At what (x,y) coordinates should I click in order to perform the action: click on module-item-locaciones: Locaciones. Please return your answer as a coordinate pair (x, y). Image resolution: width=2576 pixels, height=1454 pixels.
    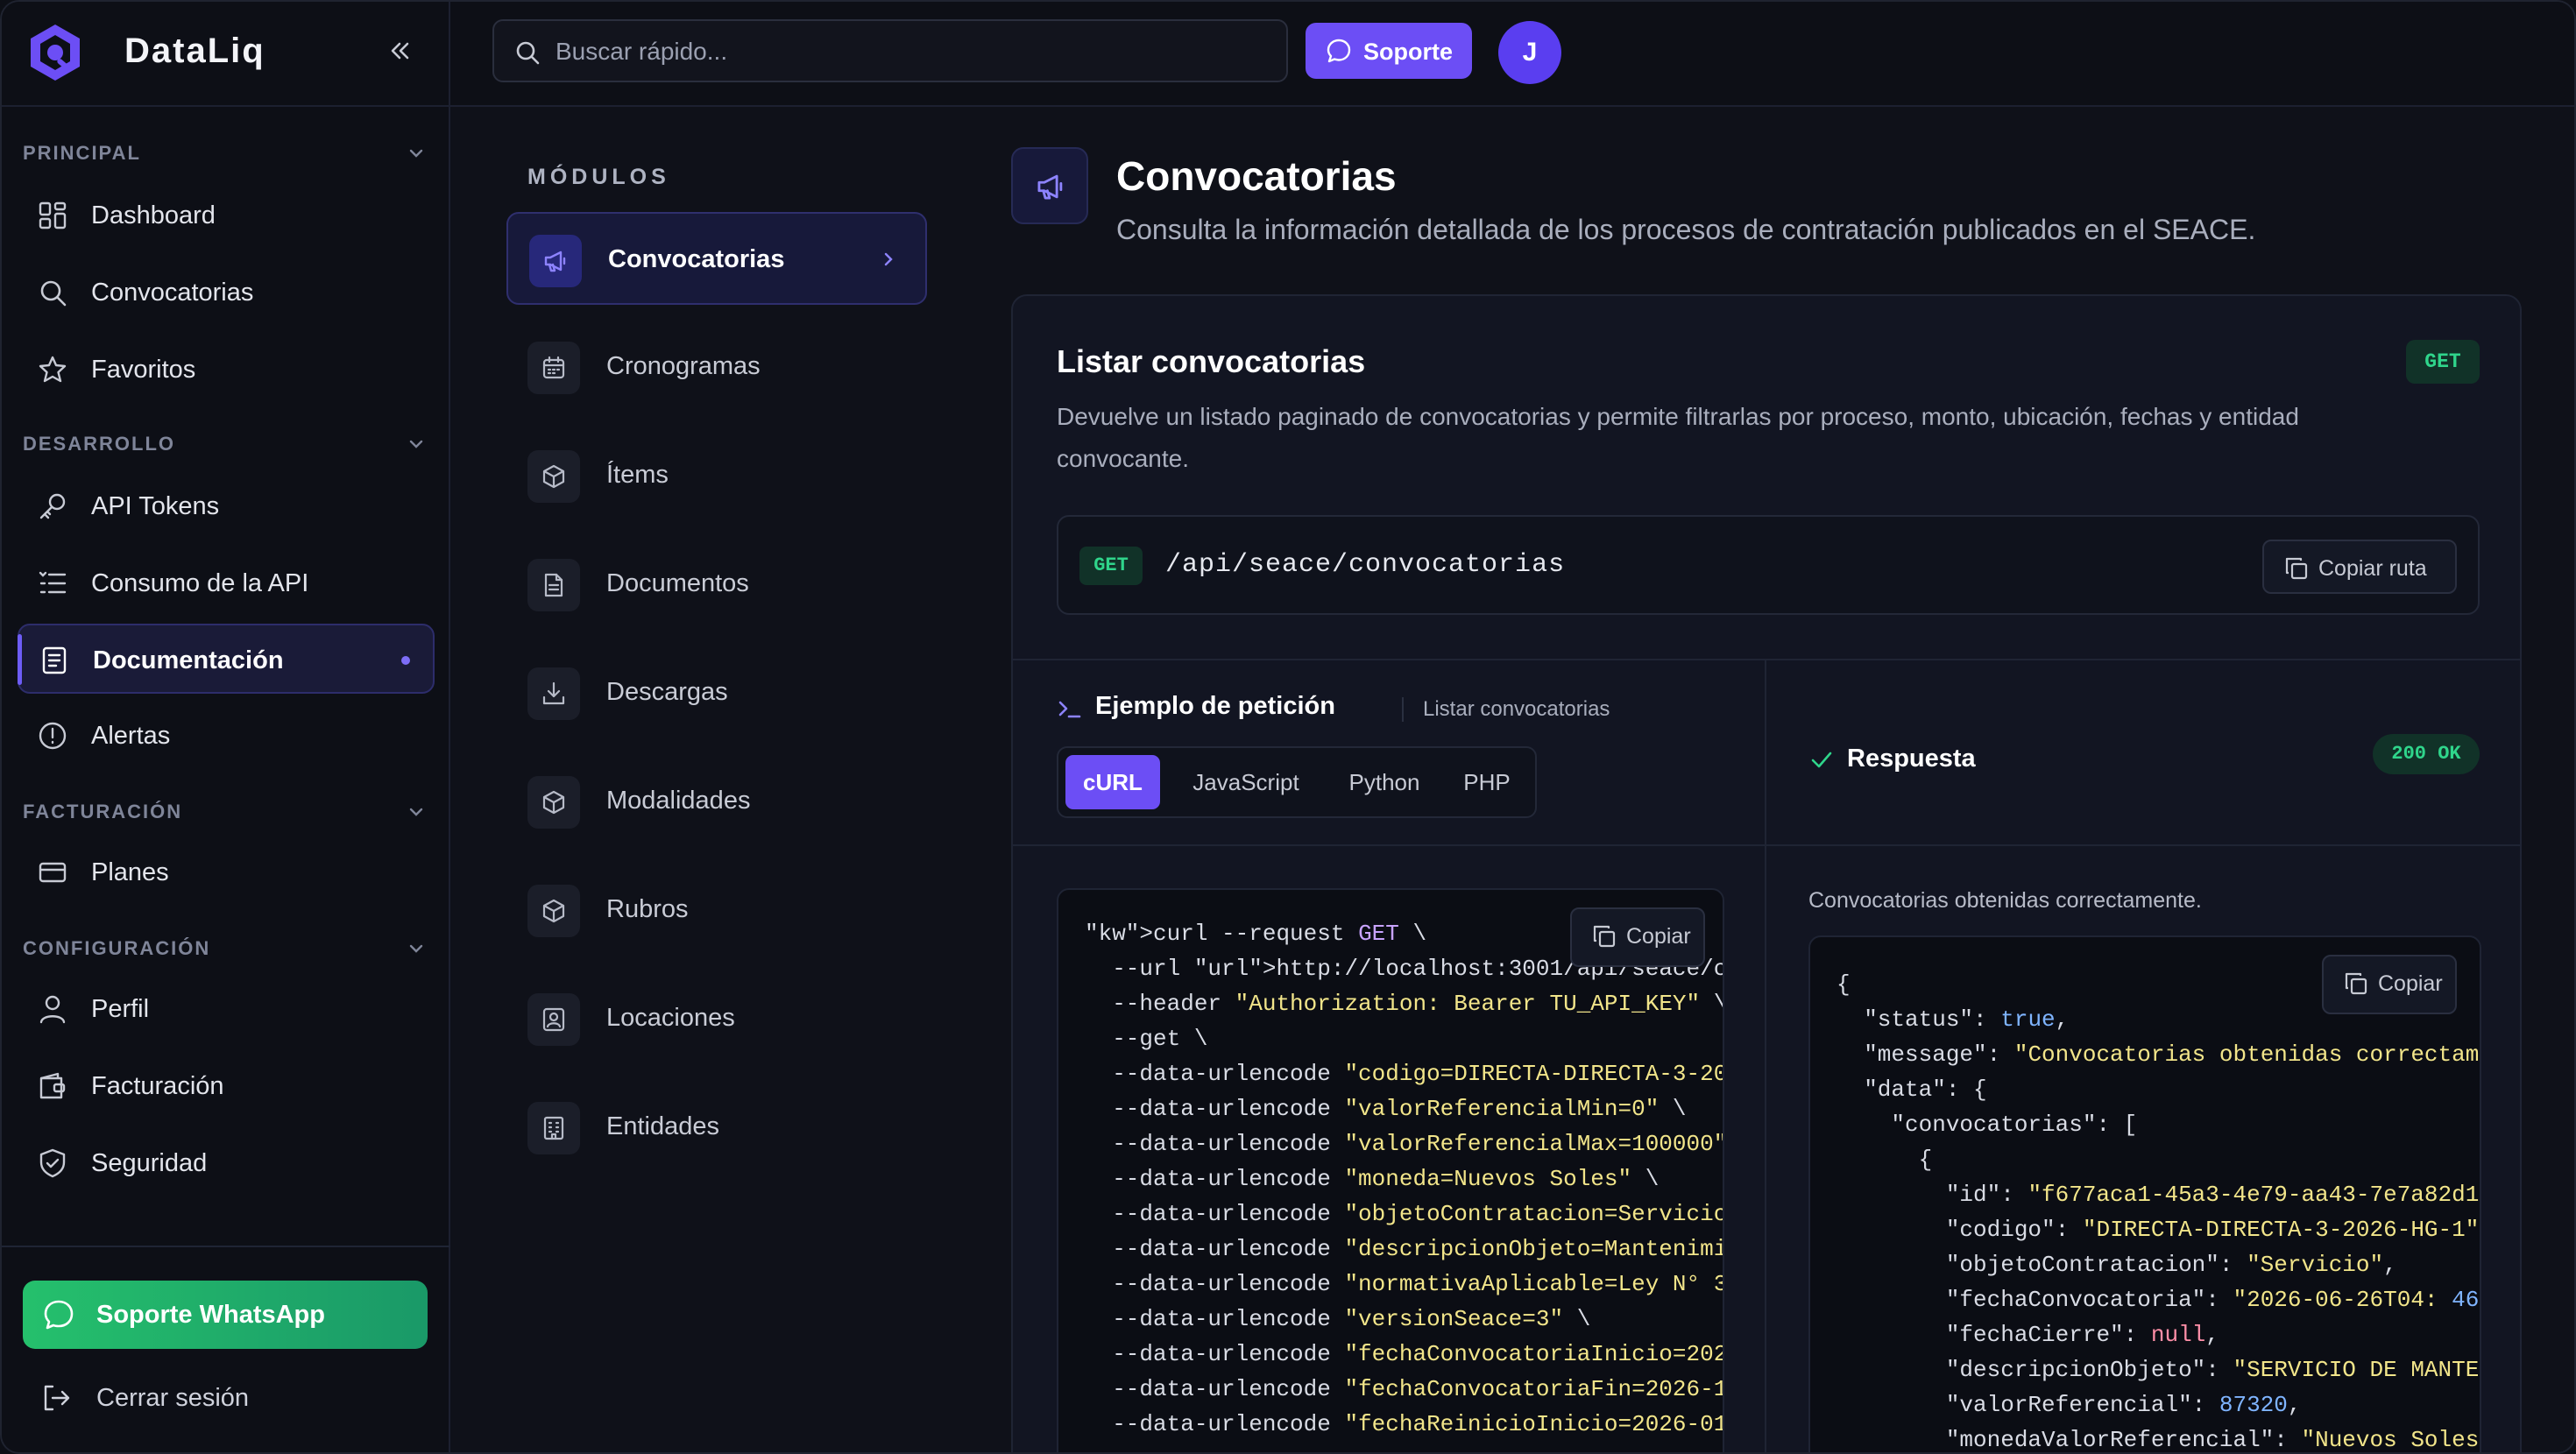
    Looking at the image, I should click on (716, 1018).